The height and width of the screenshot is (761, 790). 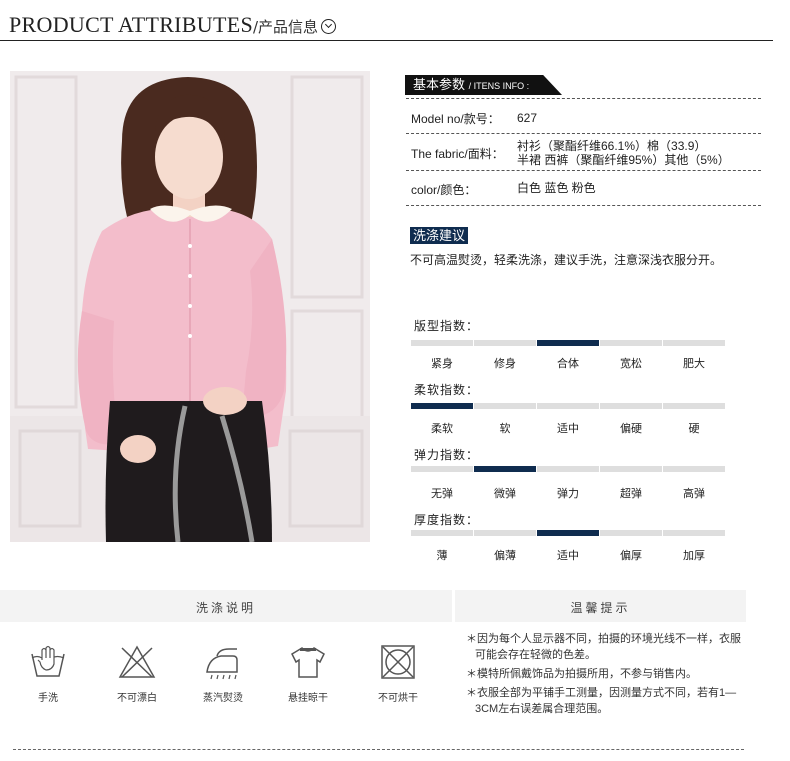 I want to click on section-title-cn: /产品信息, so click(x=285, y=27).